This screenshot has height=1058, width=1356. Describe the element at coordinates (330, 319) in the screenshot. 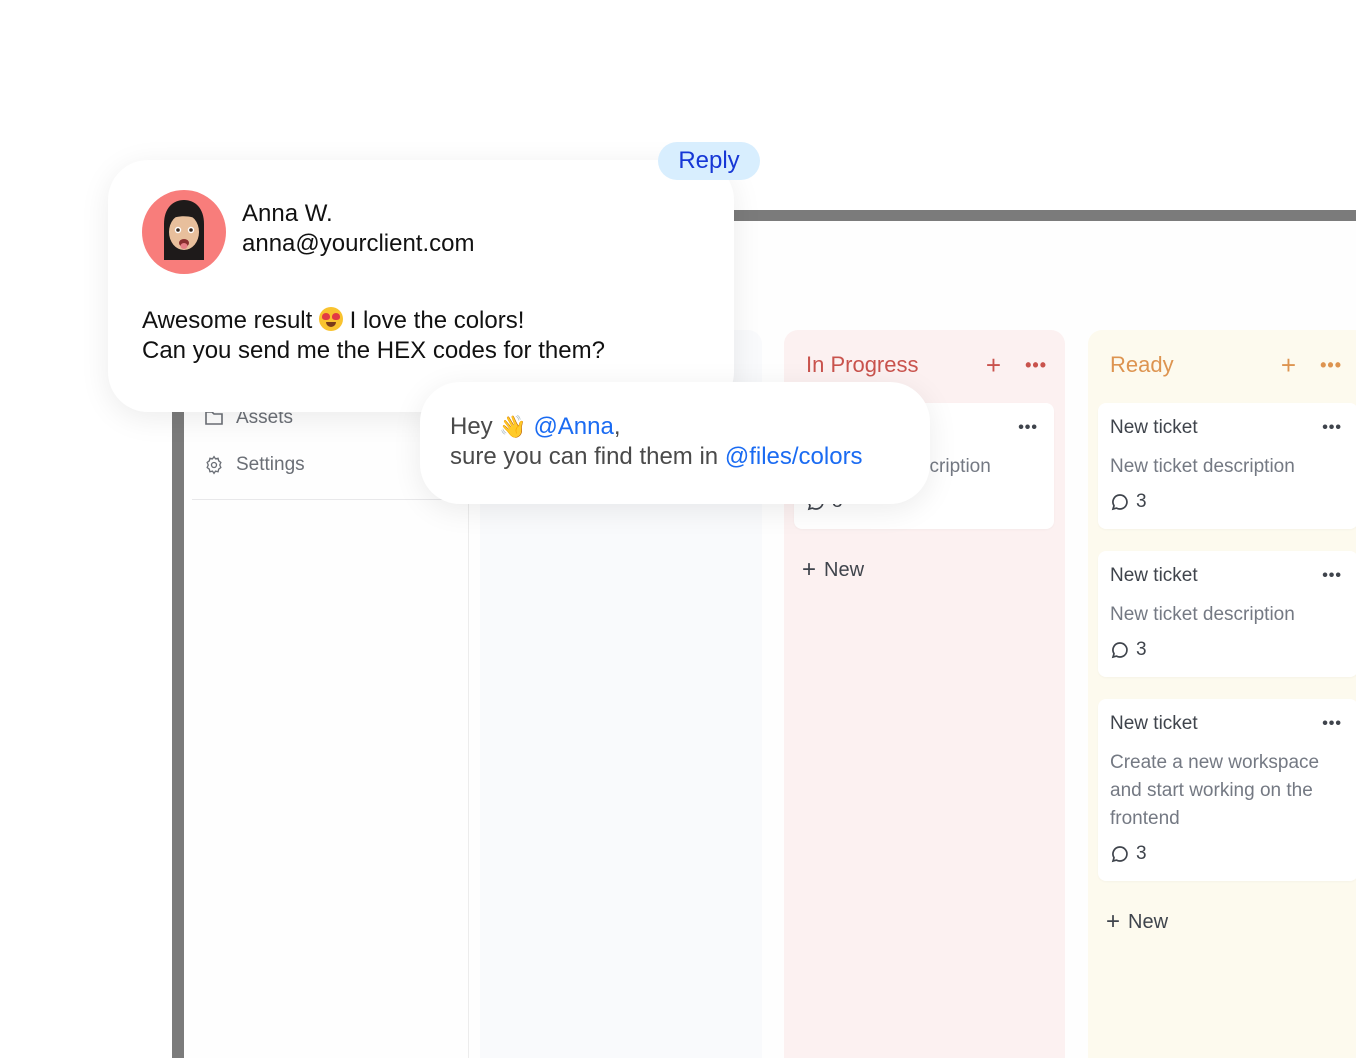

I see `heart-eyes-emoji-icon` at that location.